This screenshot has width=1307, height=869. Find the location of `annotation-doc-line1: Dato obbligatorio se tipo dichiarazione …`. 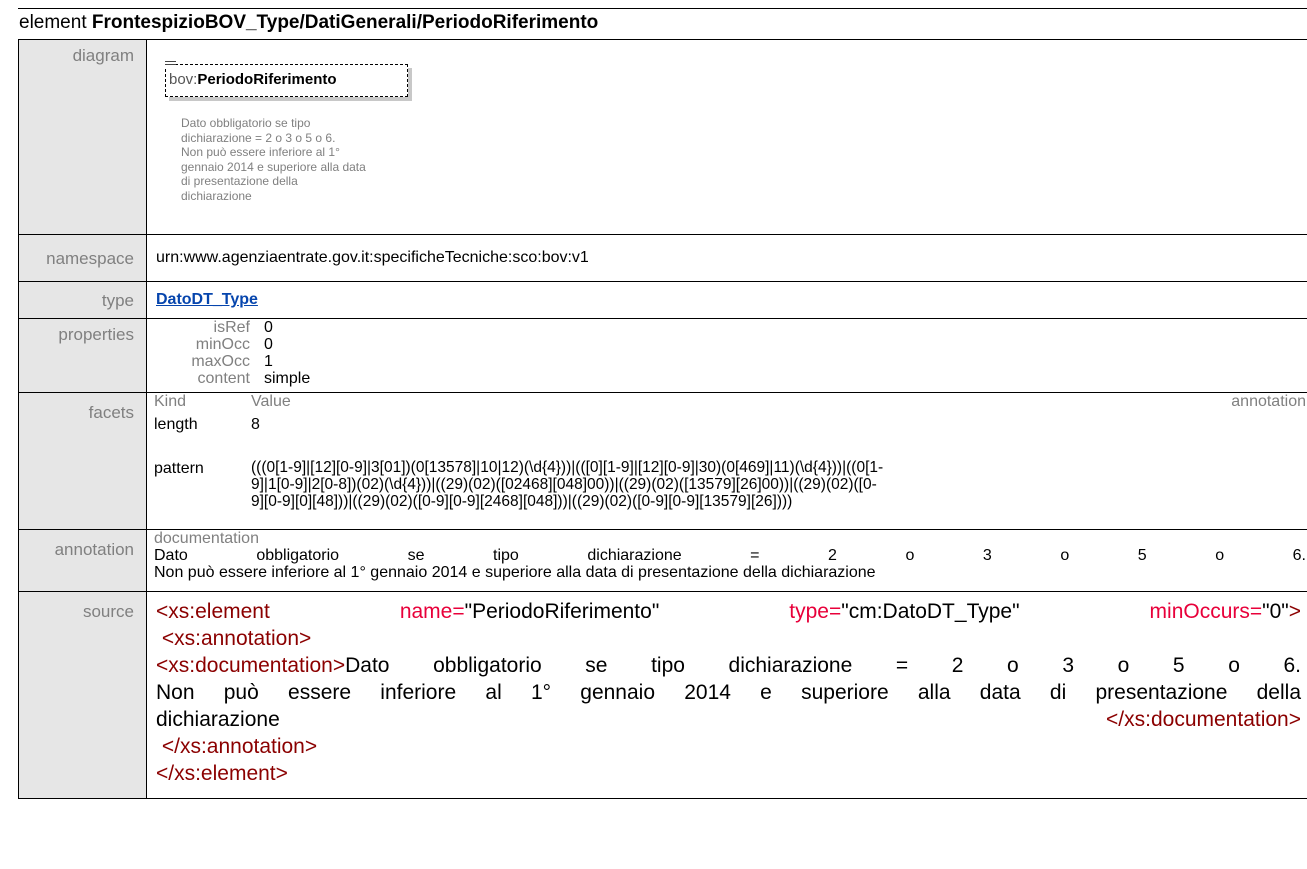

annotation-doc-line1: Dato obbligatorio se tipo dichiarazione … is located at coordinates (730, 555).